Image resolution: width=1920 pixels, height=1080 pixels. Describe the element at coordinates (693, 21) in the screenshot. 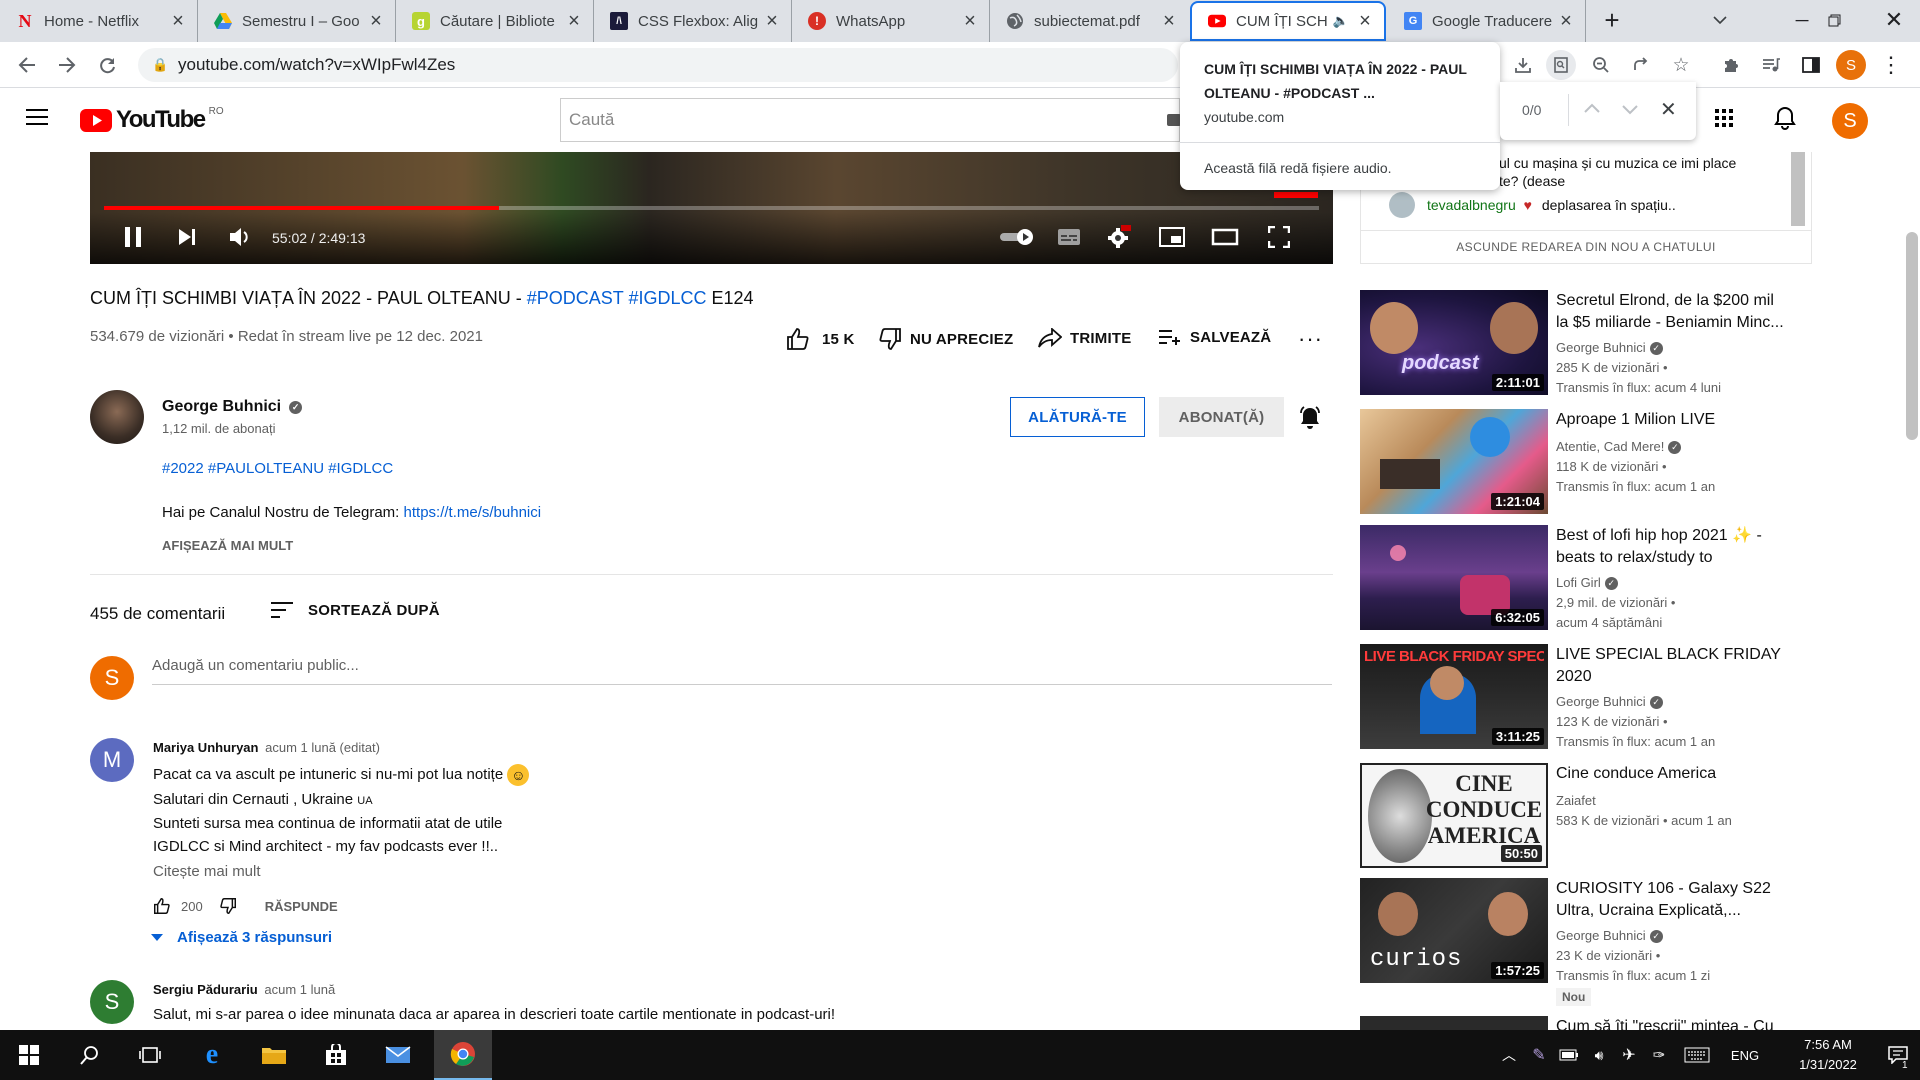

I see `tab-css-flexbox: /\ CSS Flexbox: Alig ×` at that location.